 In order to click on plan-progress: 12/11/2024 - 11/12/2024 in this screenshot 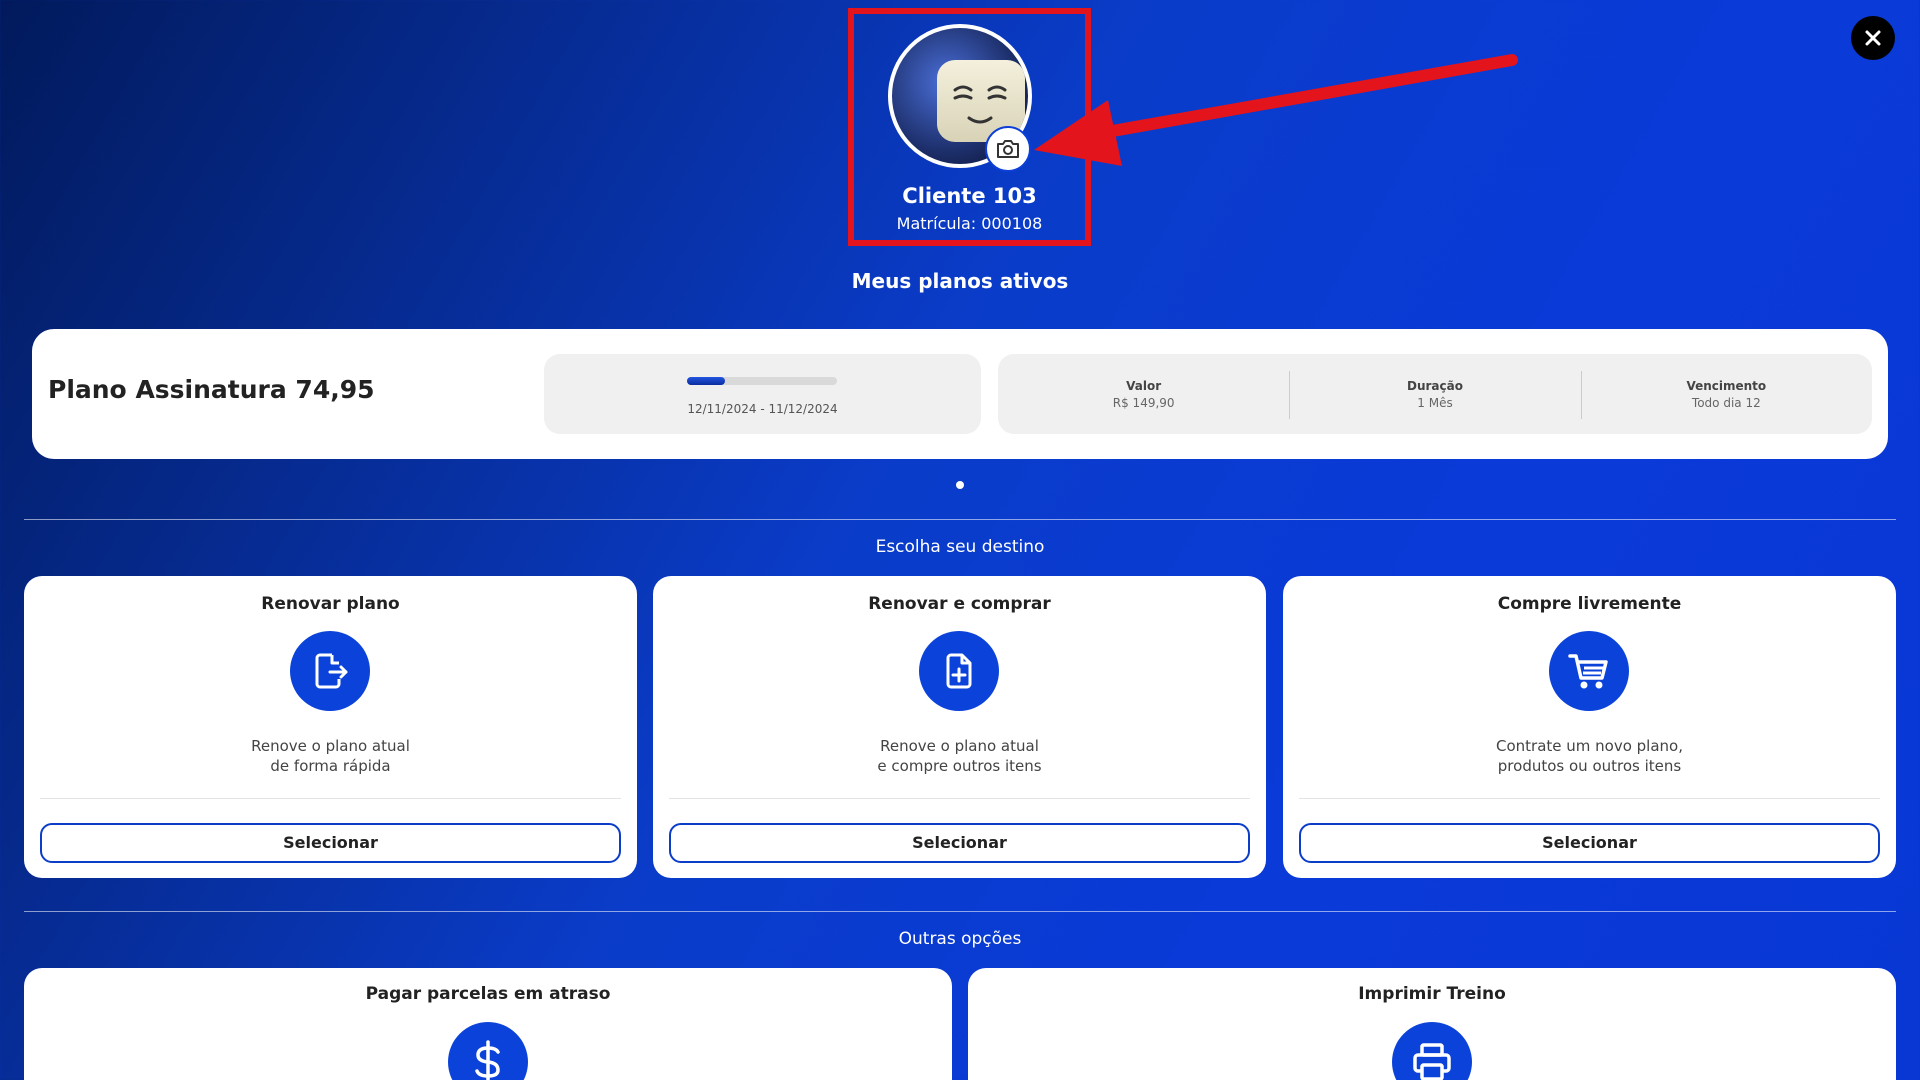, I will do `click(762, 394)`.